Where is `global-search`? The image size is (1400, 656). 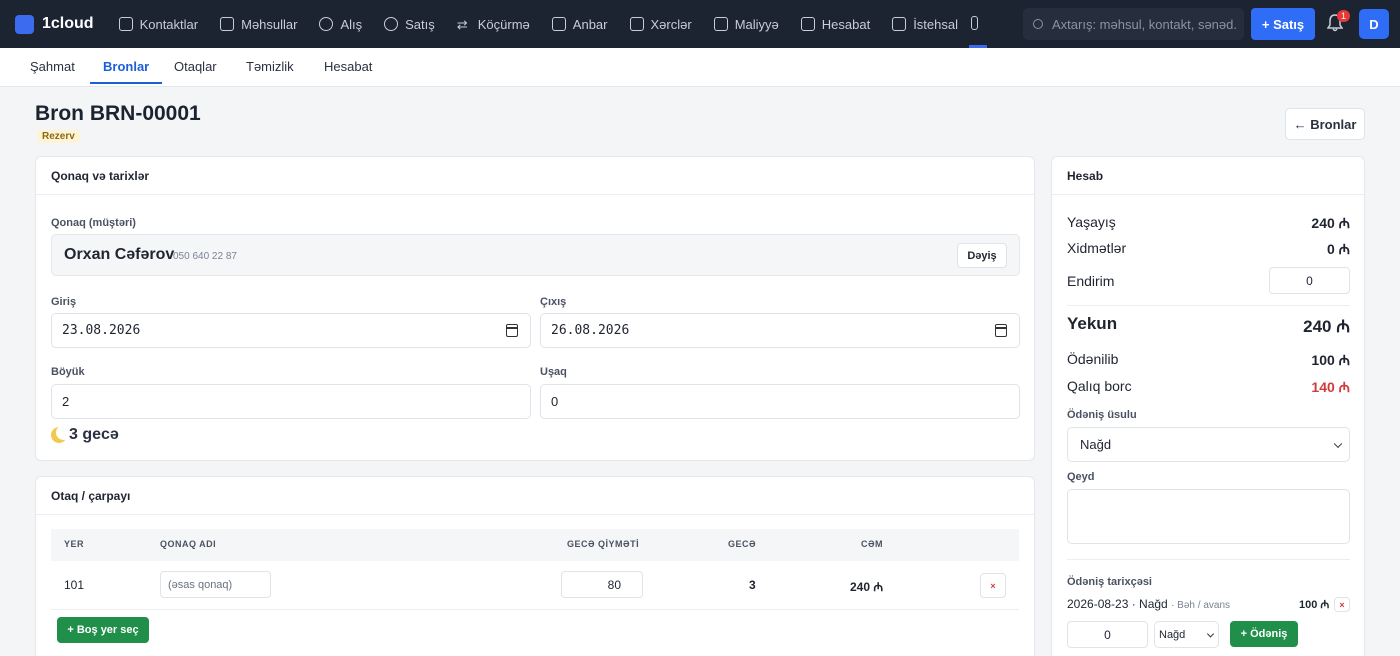
global-search is located at coordinates (1133, 24).